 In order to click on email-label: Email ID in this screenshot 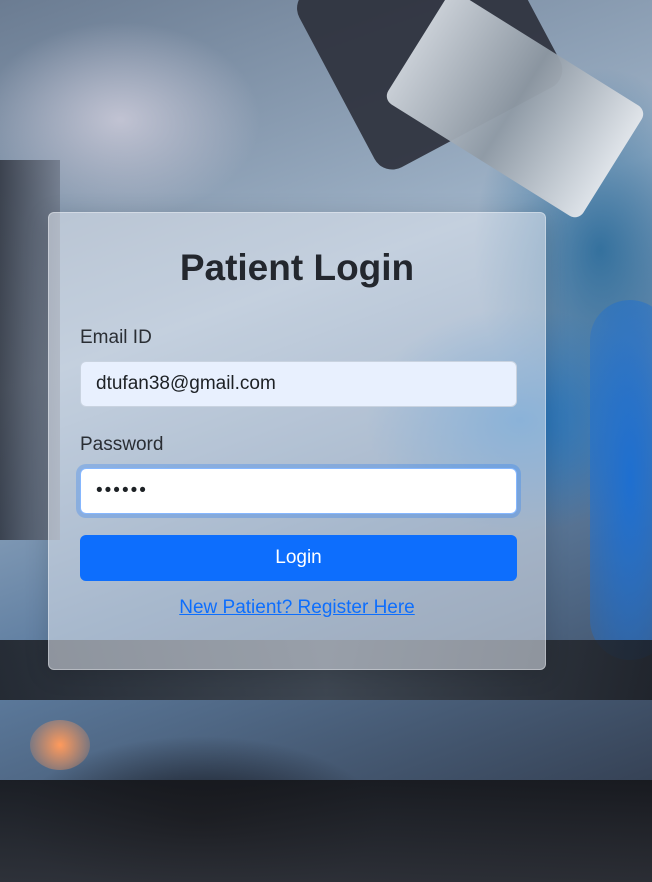, I will do `click(116, 337)`.